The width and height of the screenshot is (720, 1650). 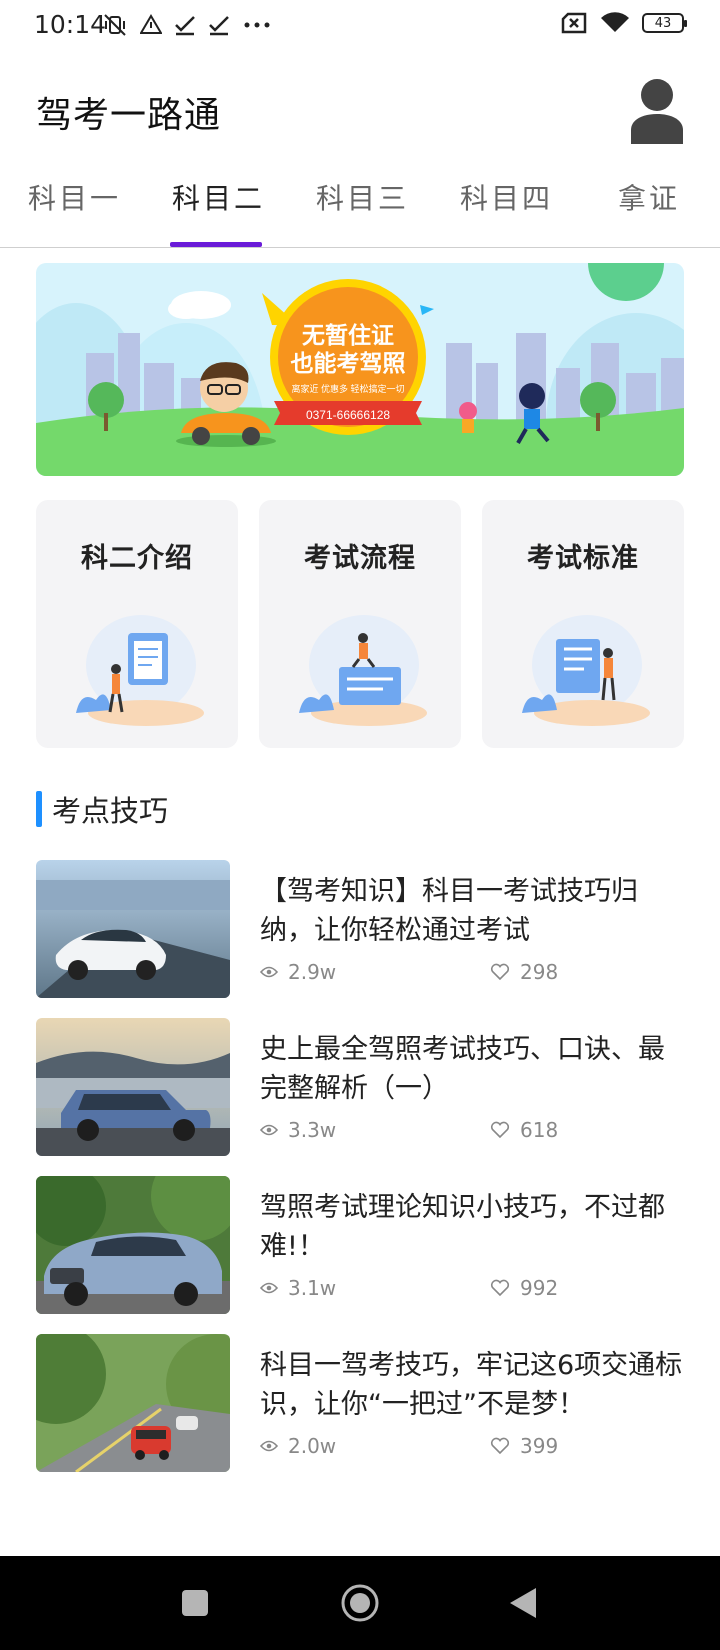 I want to click on likes-stat: 399, so click(x=524, y=1446).